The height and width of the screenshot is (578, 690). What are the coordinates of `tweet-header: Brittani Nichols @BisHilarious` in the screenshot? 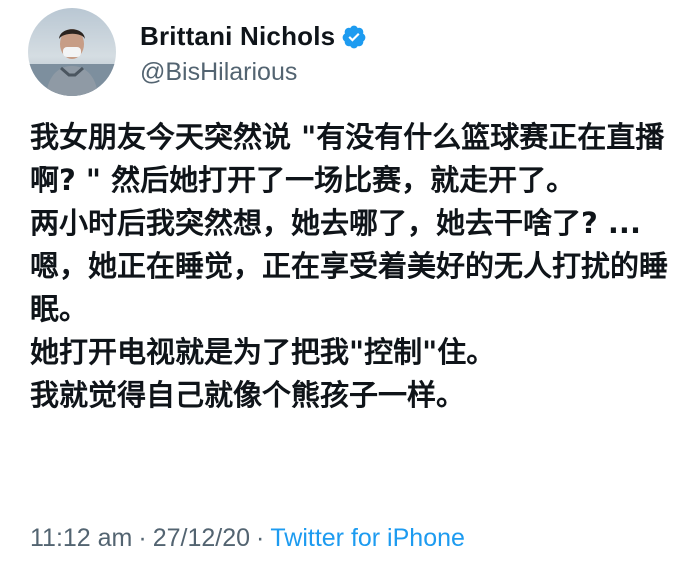 It's located at (197, 52).